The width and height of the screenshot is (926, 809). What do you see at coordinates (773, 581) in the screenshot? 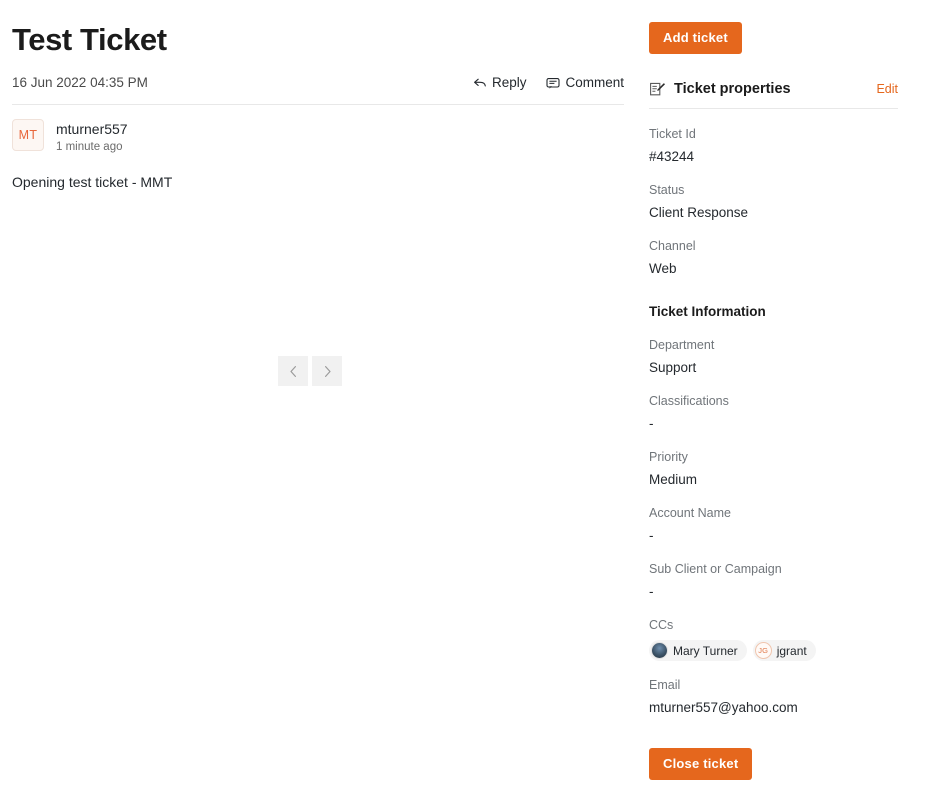
I see `property-sub-client-or-campaign: Sub Client or Campaign -` at bounding box center [773, 581].